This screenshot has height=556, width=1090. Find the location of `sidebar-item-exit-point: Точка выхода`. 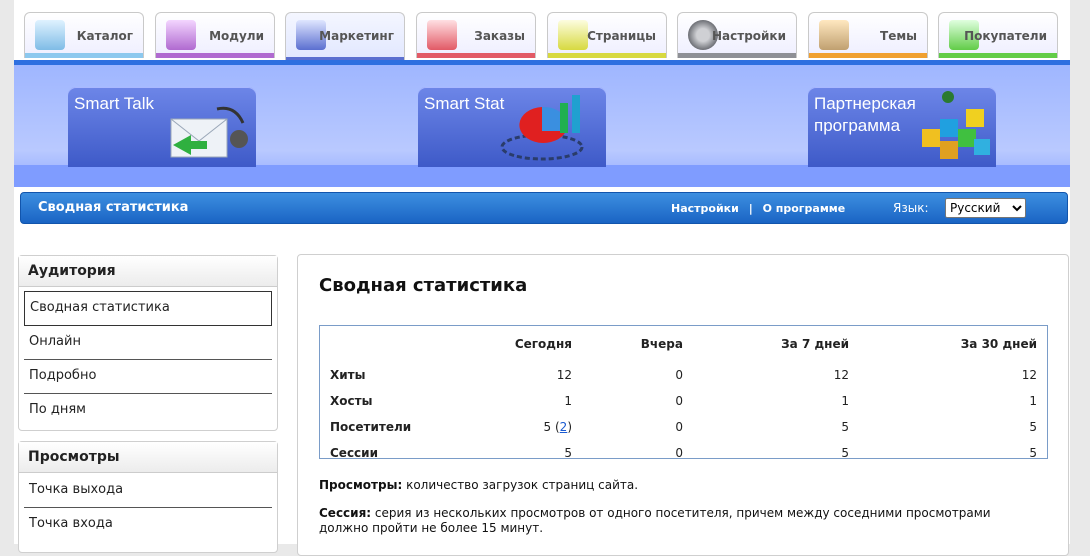

sidebar-item-exit-point: Точка выхода is located at coordinates (148, 491).